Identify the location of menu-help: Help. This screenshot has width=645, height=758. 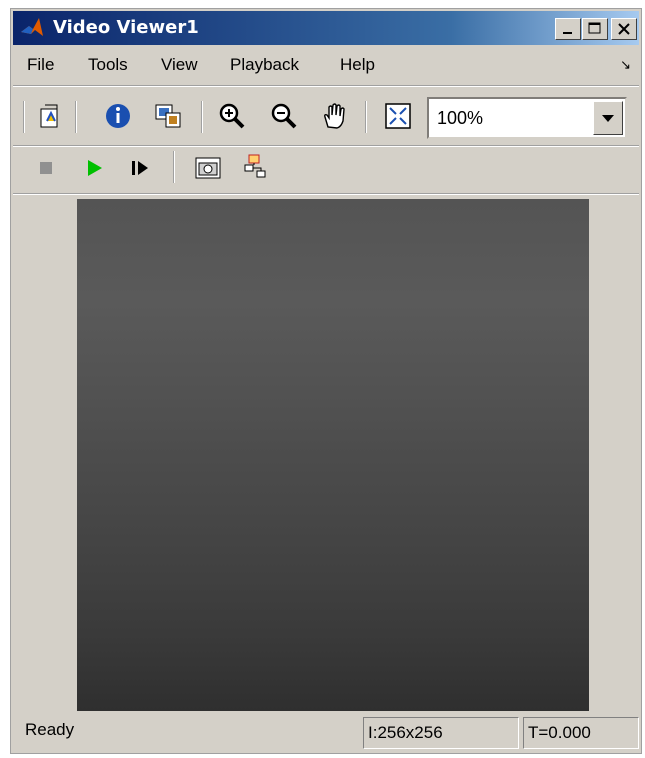
(357, 65).